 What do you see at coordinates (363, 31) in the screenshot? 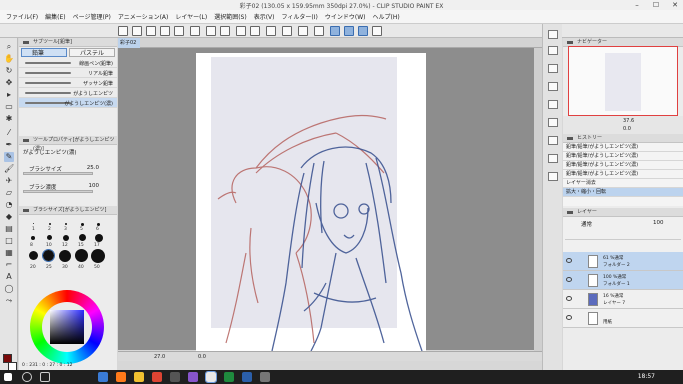
I see `snap-grid-icon` at bounding box center [363, 31].